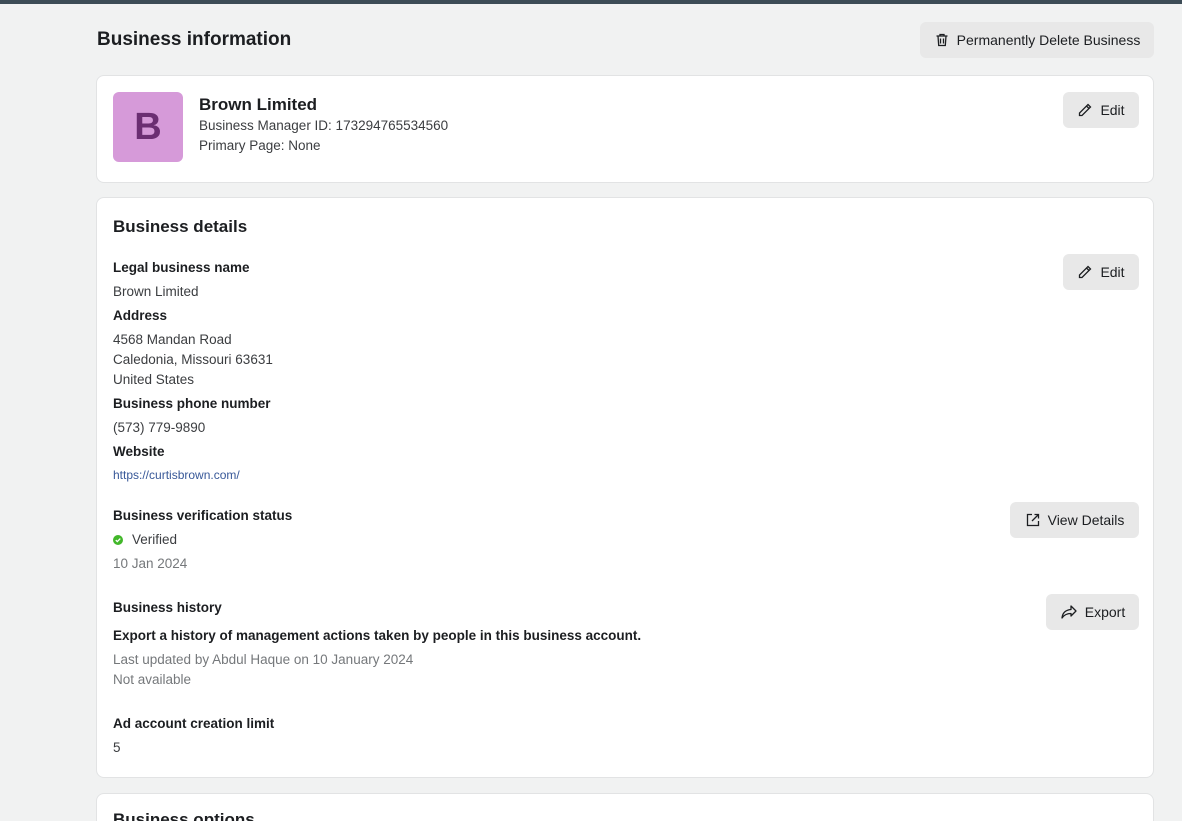 This screenshot has height=821, width=1182. What do you see at coordinates (117, 747) in the screenshot?
I see `ad-limit-value: 5` at bounding box center [117, 747].